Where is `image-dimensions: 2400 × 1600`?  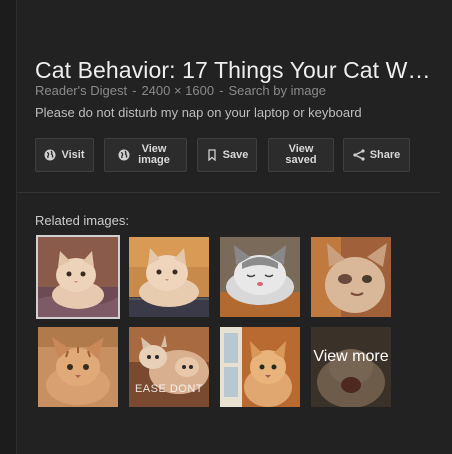 image-dimensions: 2400 × 1600 is located at coordinates (178, 90).